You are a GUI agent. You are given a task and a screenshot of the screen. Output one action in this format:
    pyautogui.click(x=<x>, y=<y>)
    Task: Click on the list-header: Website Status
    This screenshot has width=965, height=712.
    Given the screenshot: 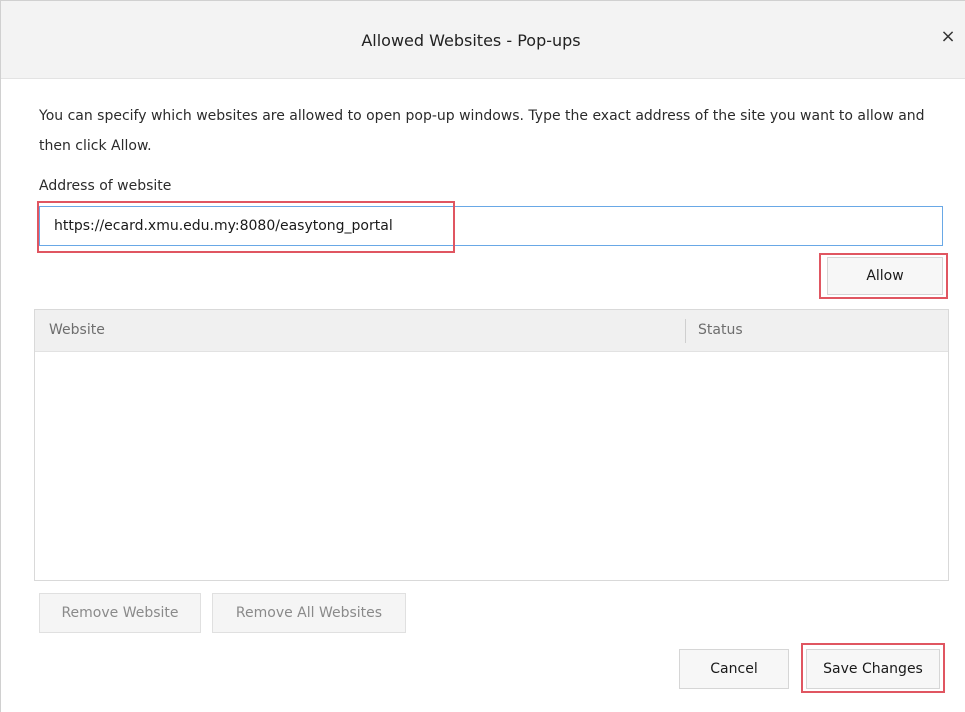 What is the action you would take?
    pyautogui.click(x=491, y=331)
    